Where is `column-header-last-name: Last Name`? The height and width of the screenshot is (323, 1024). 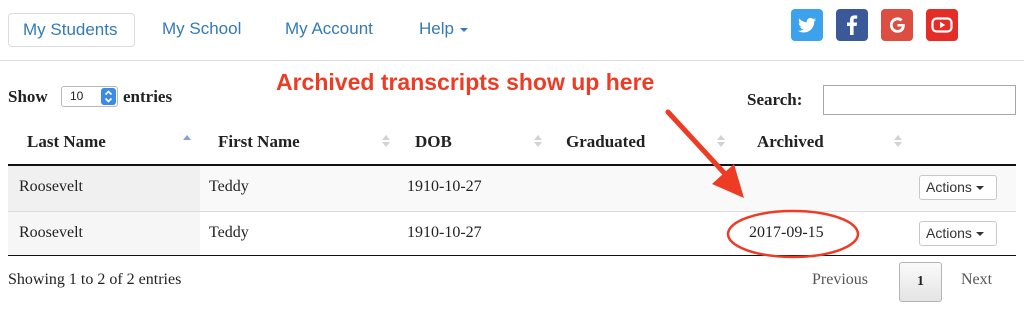 column-header-last-name: Last Name is located at coordinates (66, 142).